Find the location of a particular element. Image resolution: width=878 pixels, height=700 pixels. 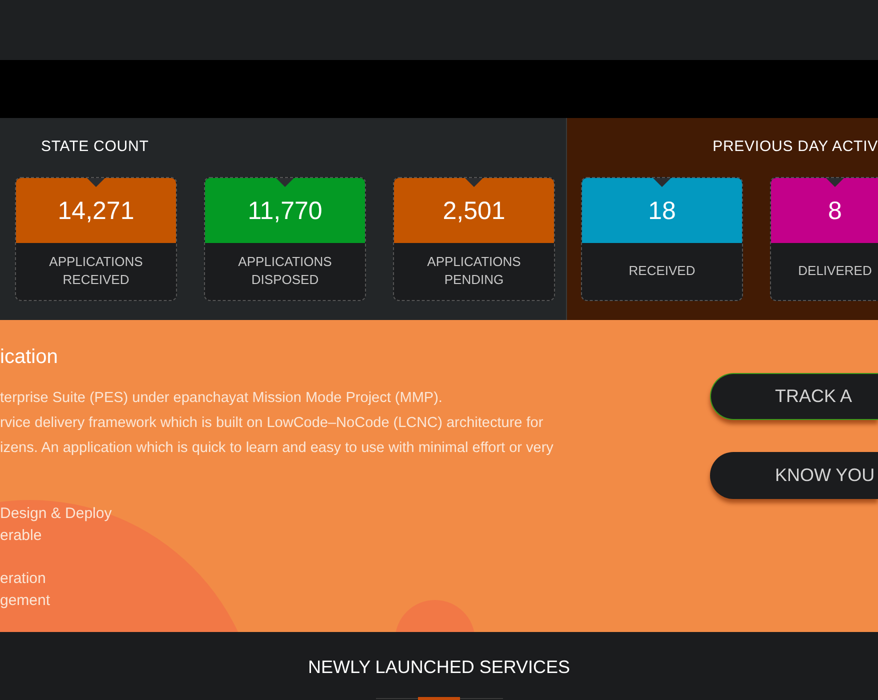

underline-accent is located at coordinates (439, 698).